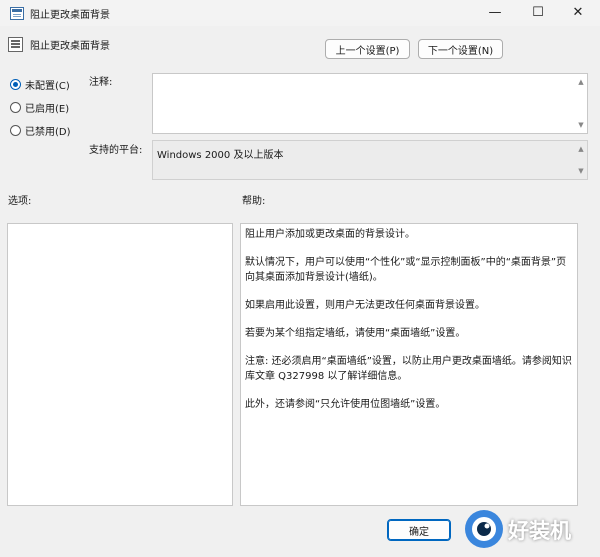  I want to click on radio-not-configured: 未配置(C), so click(40, 84).